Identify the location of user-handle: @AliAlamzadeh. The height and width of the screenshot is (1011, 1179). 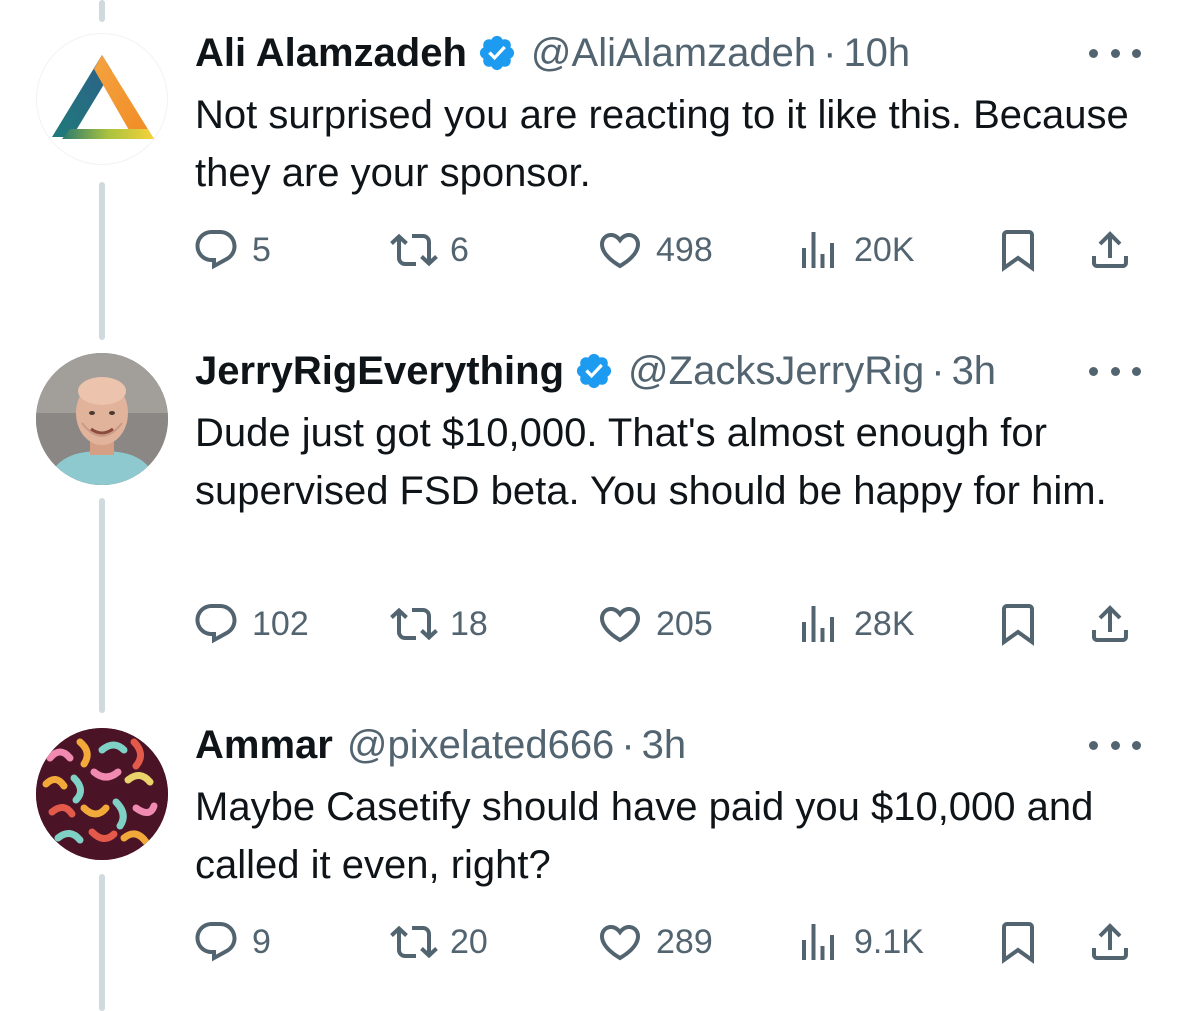
(673, 53).